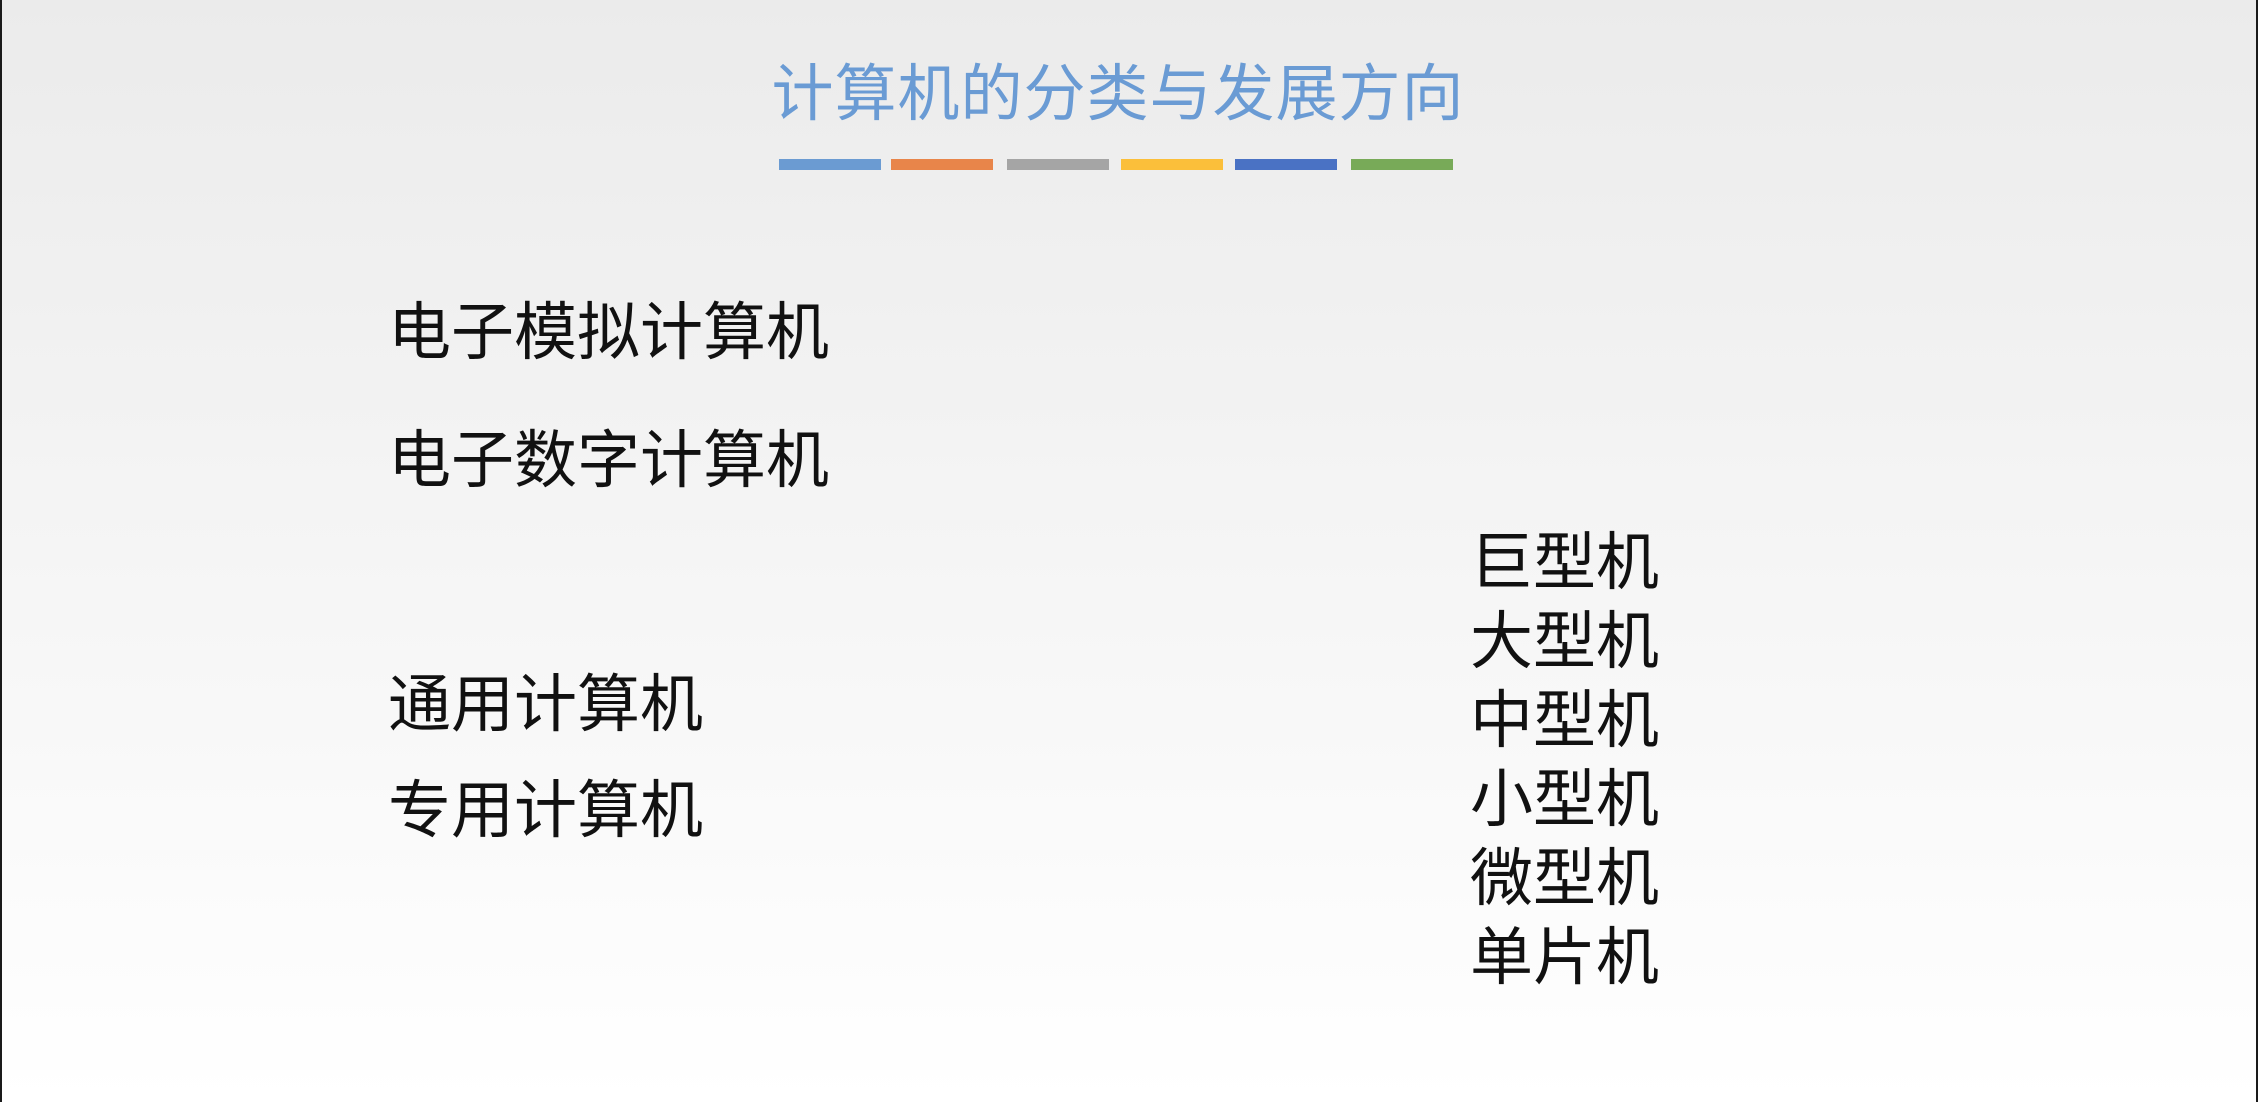 This screenshot has width=2258, height=1102. Describe the element at coordinates (1118, 93) in the screenshot. I see `slide-title: 计算机的分类与发展方向` at that location.